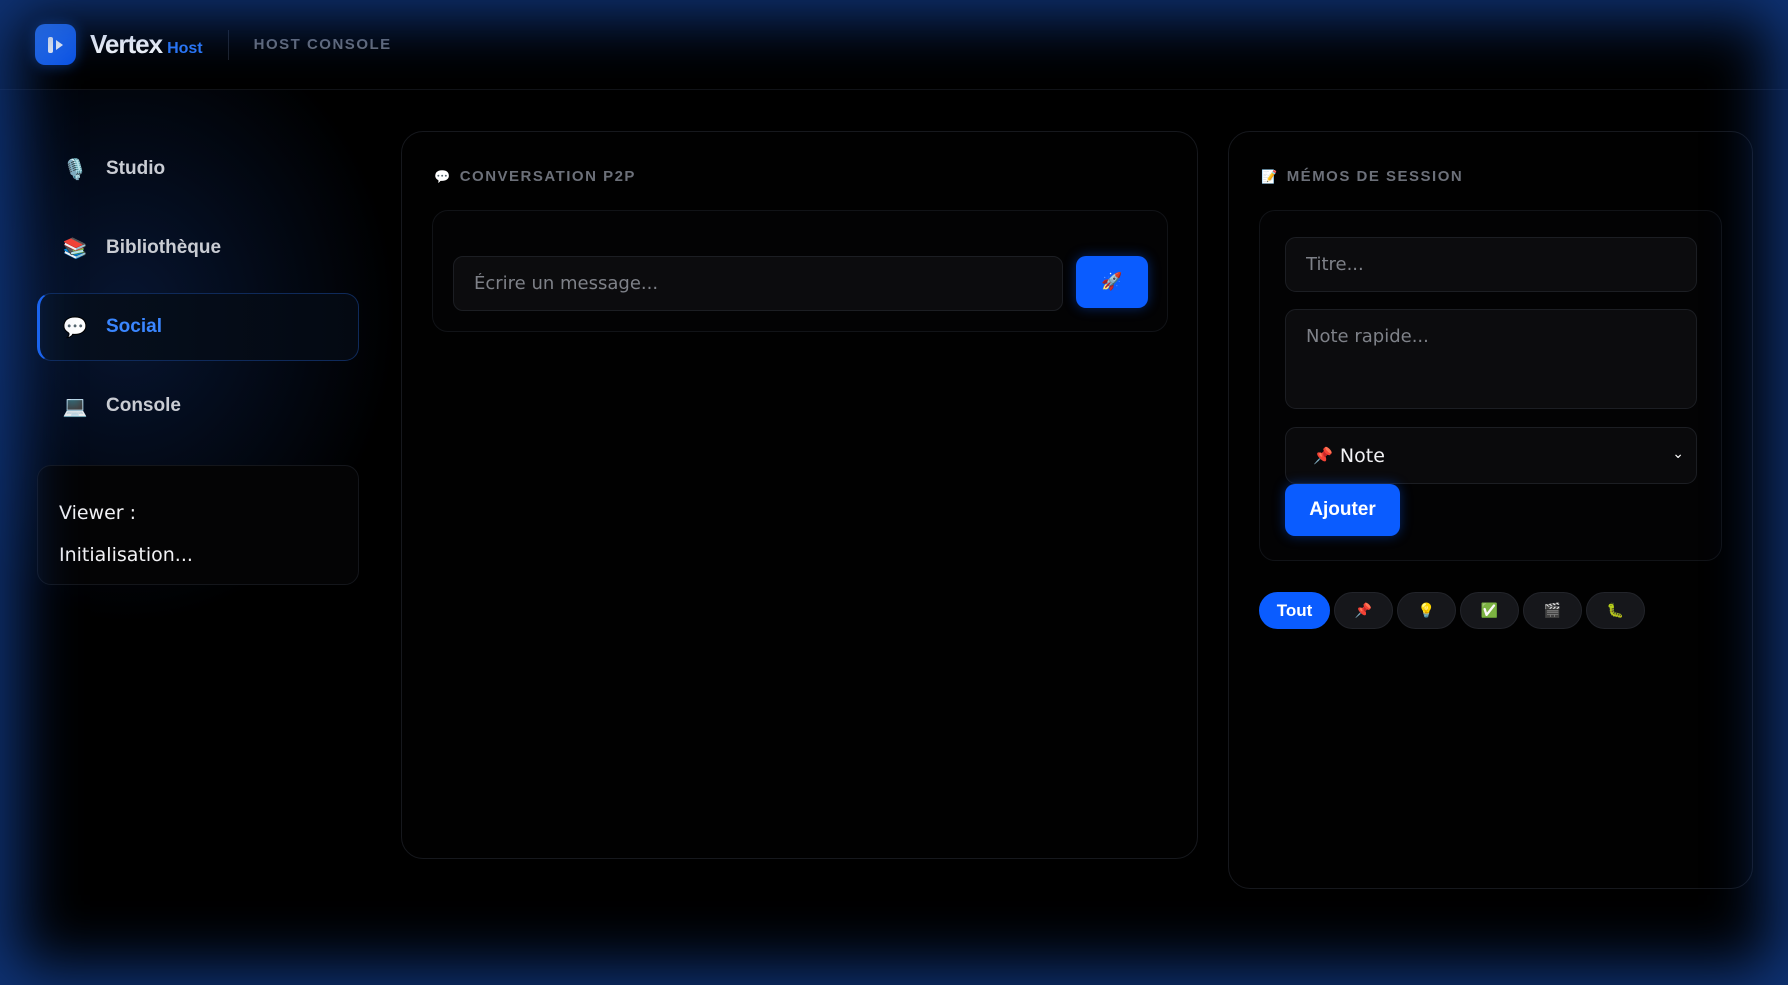  I want to click on viewer-label: Viewer :, so click(98, 513).